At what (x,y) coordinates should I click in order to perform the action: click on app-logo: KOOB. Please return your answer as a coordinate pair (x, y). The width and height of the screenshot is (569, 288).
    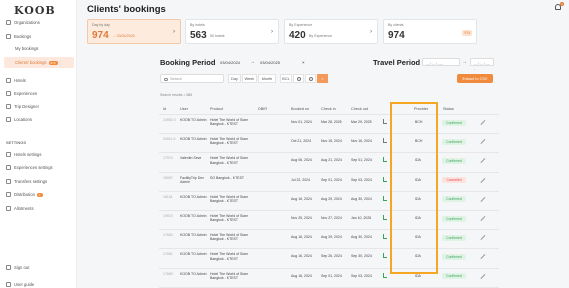
    Looking at the image, I should click on (35, 10).